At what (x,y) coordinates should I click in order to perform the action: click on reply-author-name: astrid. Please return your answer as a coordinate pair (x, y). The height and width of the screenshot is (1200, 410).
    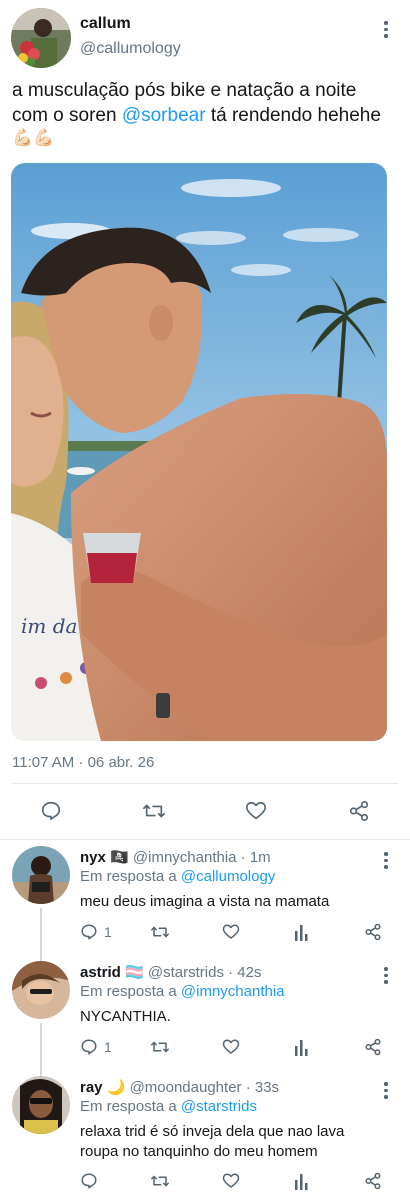
    Looking at the image, I should click on (100, 972).